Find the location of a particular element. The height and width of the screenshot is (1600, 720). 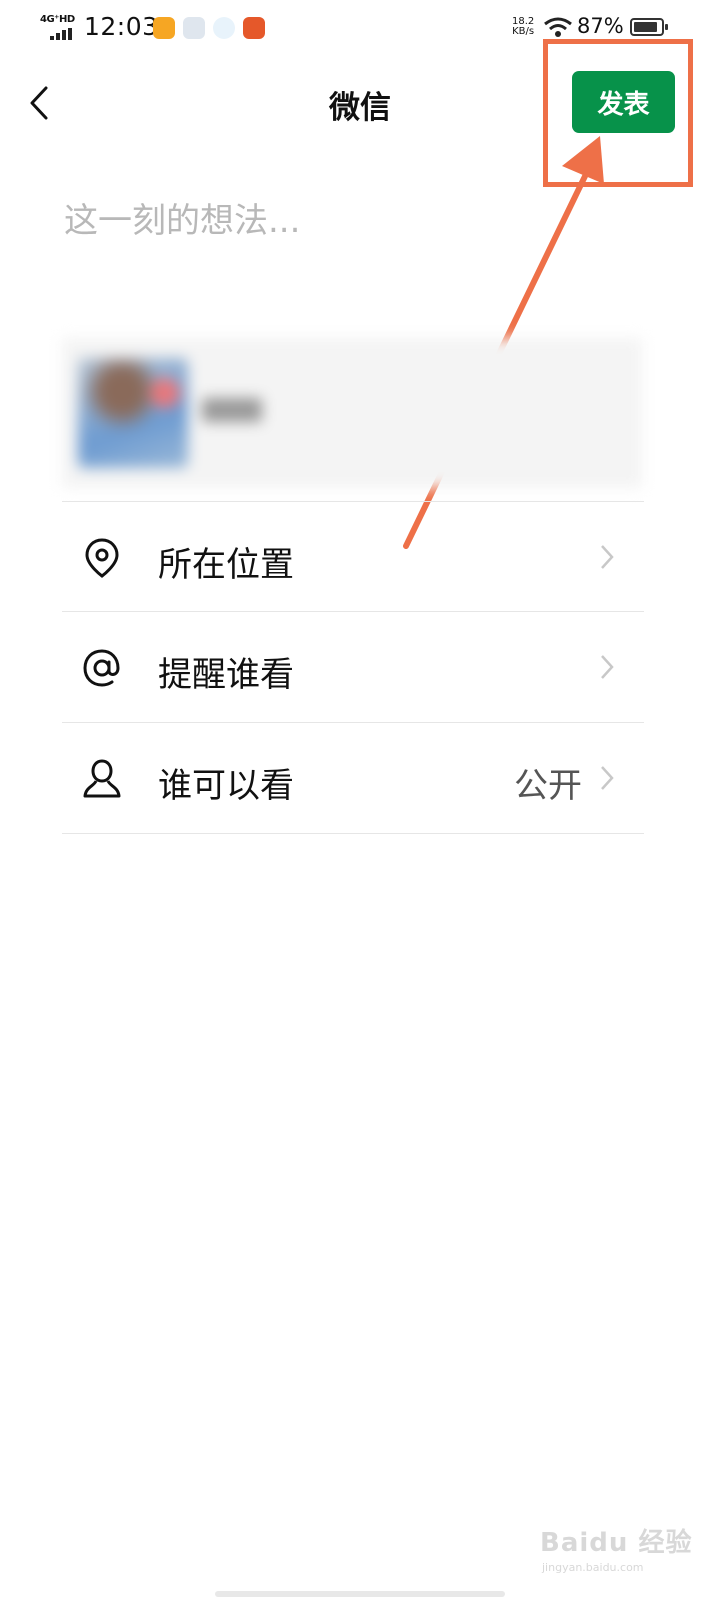

location-pin-icon is located at coordinates (102, 558).